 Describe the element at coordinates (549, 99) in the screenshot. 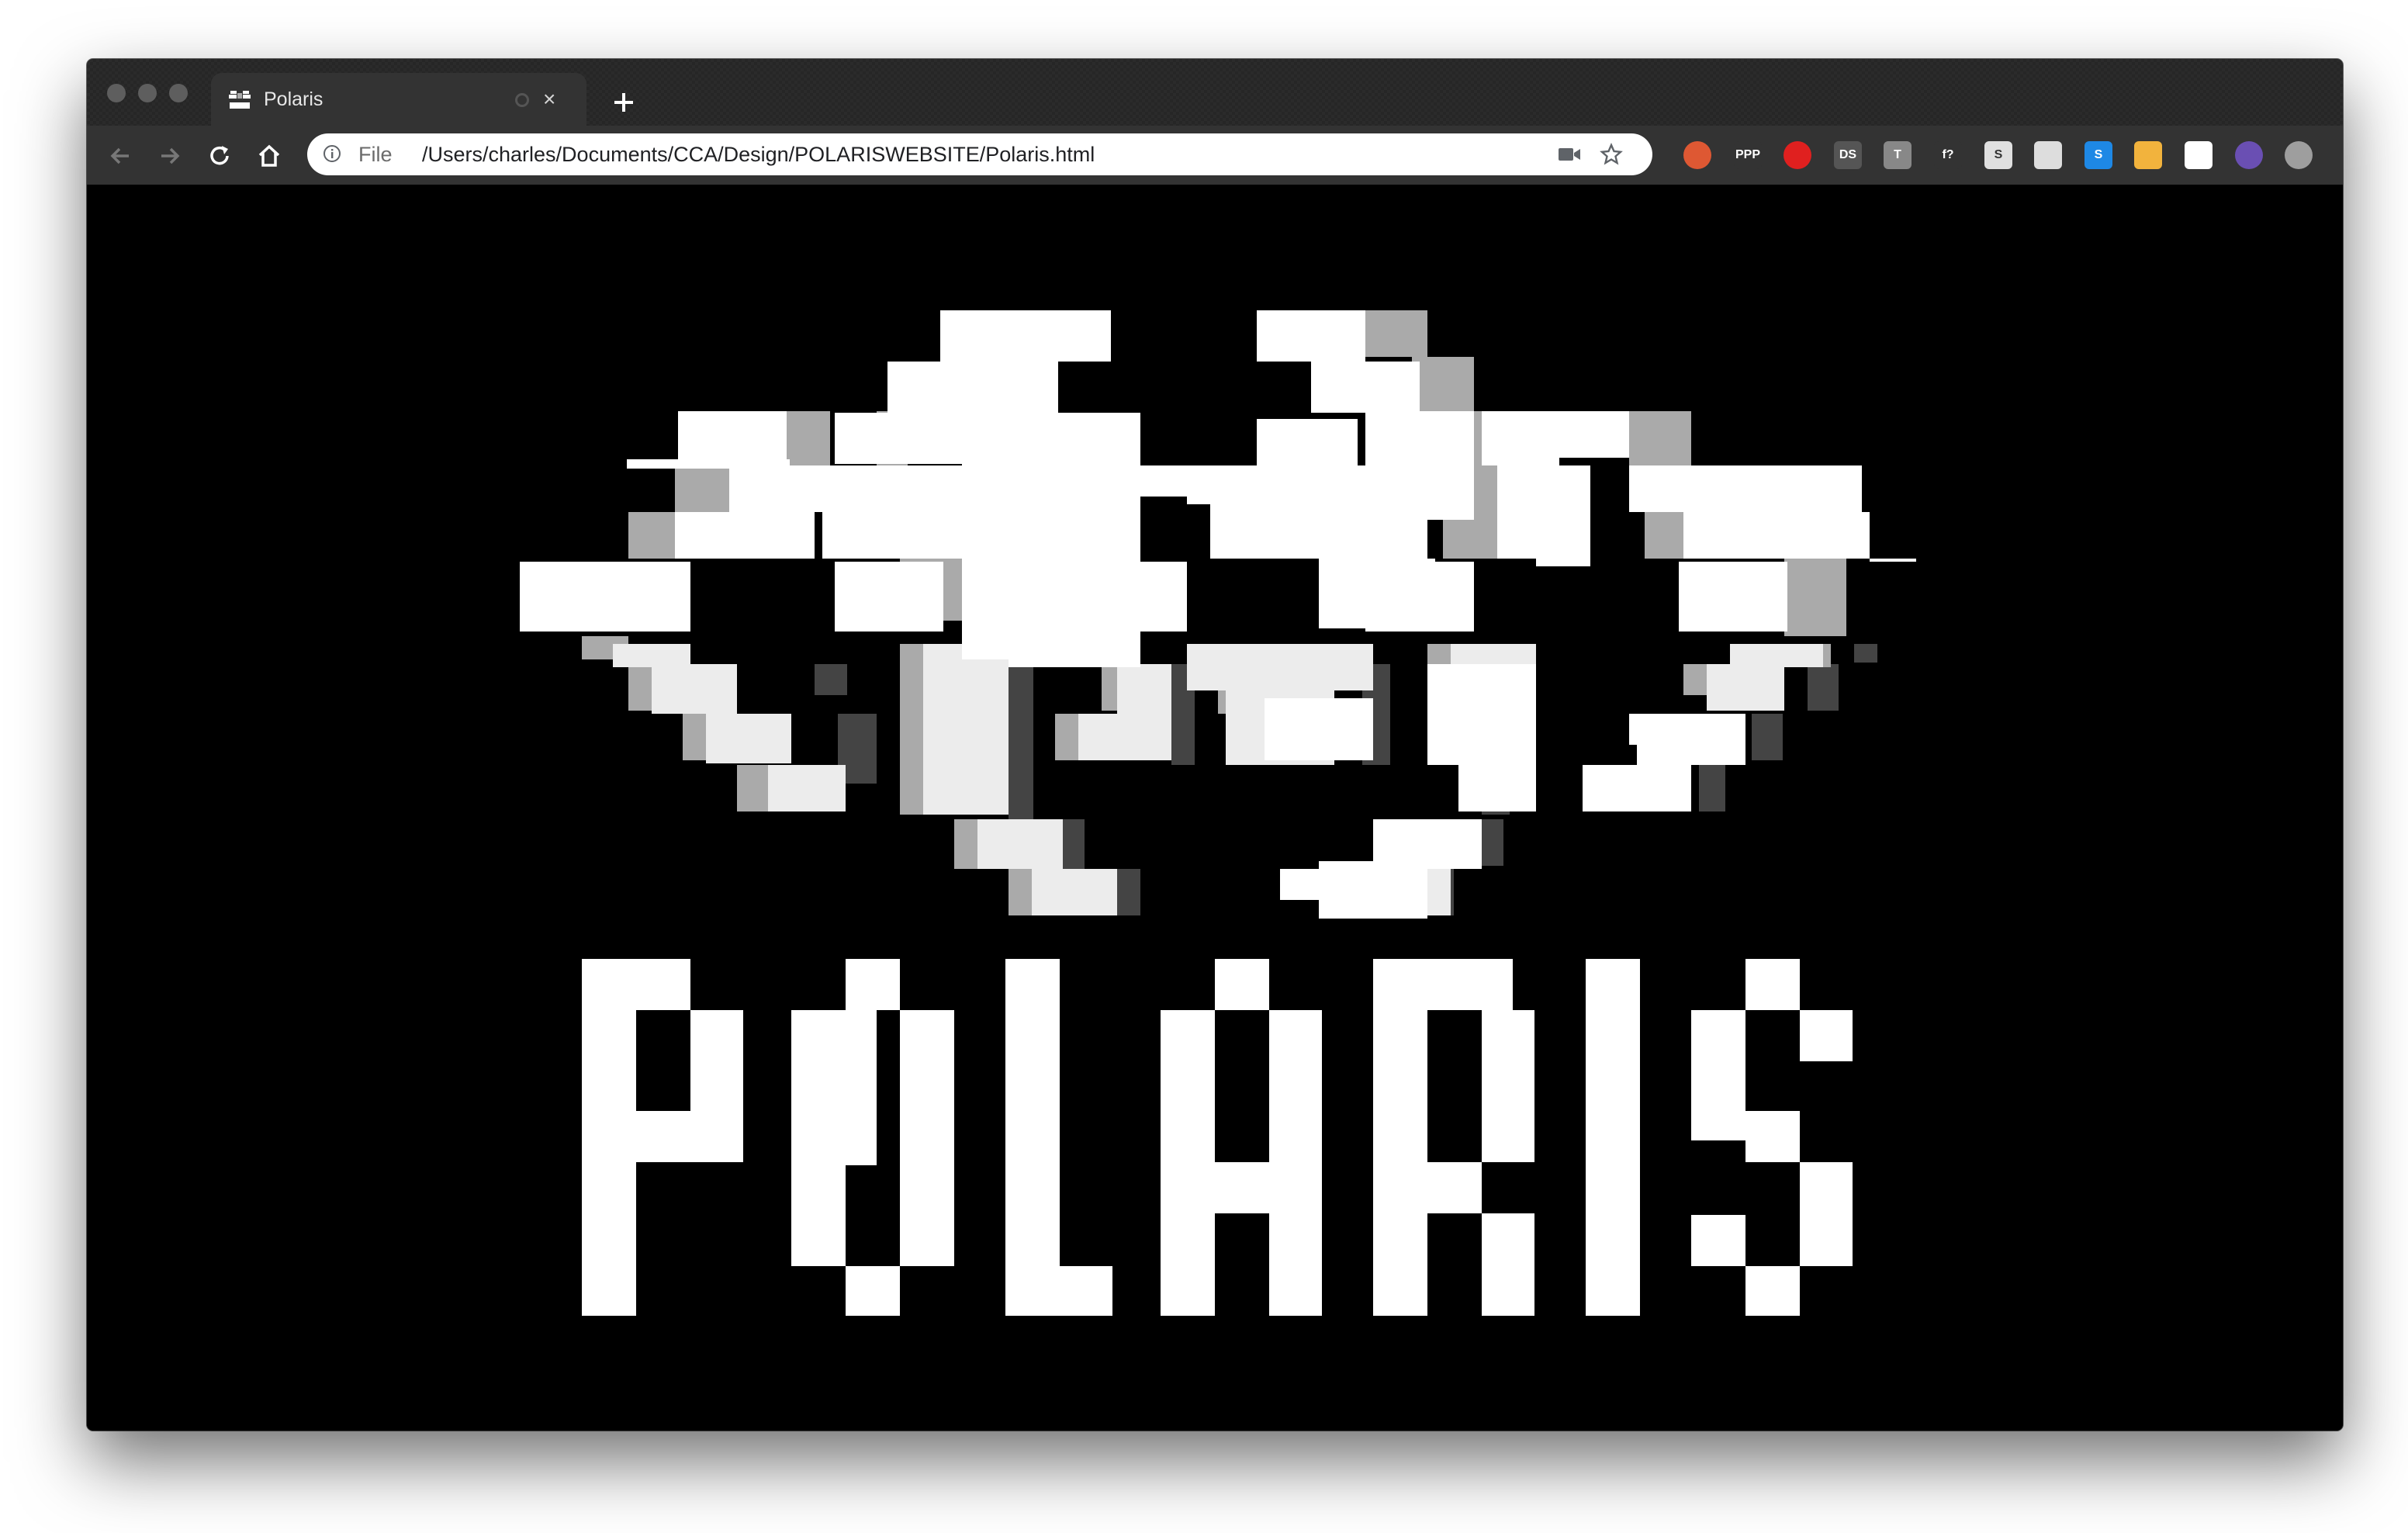

I see `tab-close-button: ×` at that location.